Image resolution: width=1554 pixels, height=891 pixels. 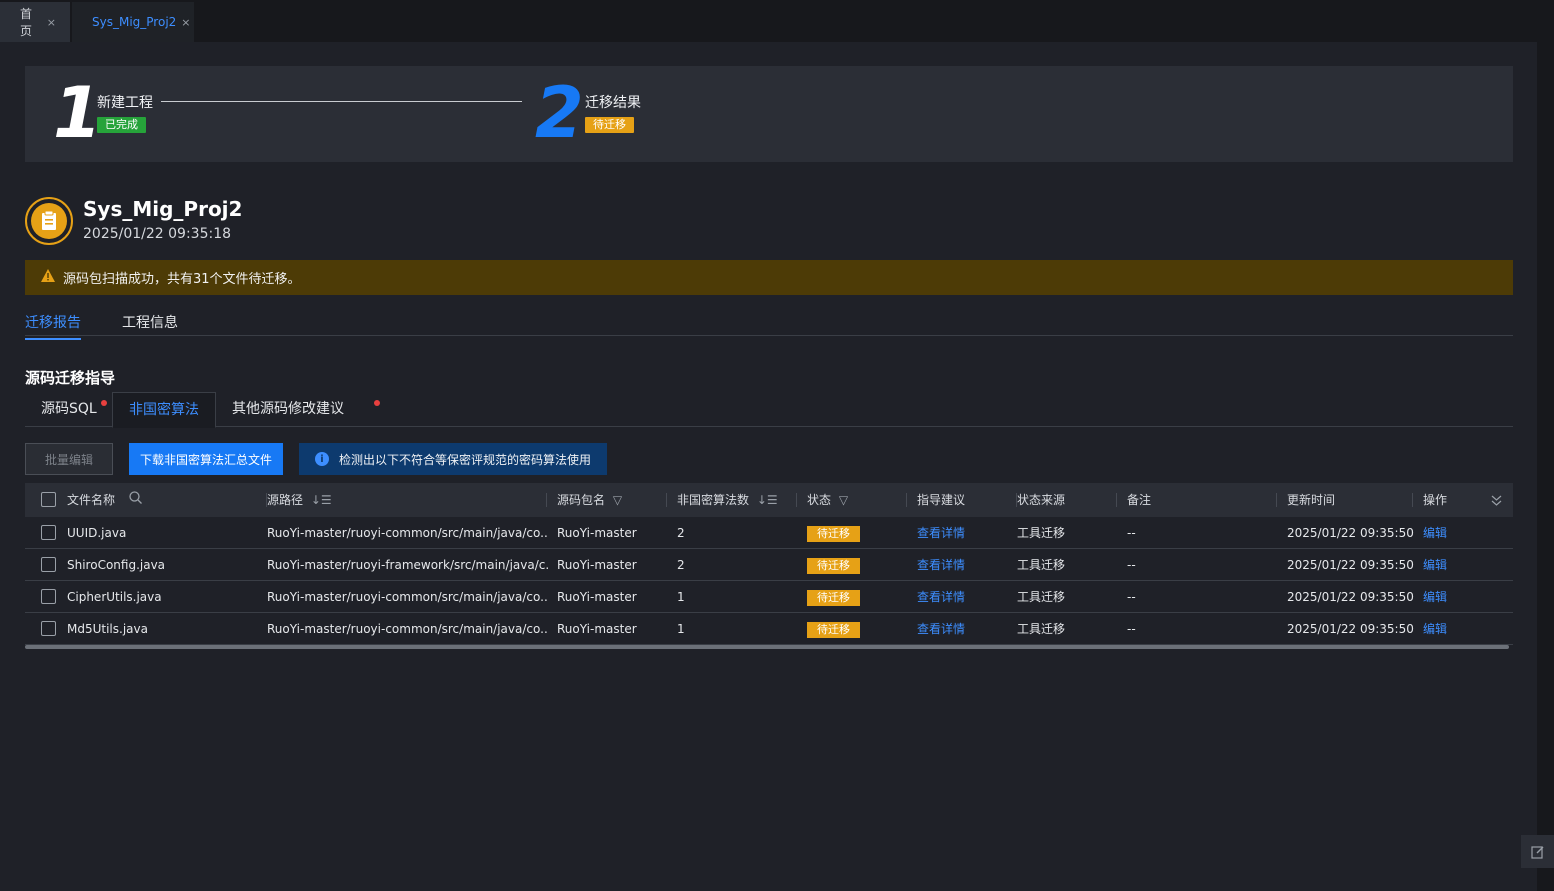 What do you see at coordinates (465, 459) in the screenshot?
I see `info-text: 检测出以下不符合等保密评规范的密码算法使用` at bounding box center [465, 459].